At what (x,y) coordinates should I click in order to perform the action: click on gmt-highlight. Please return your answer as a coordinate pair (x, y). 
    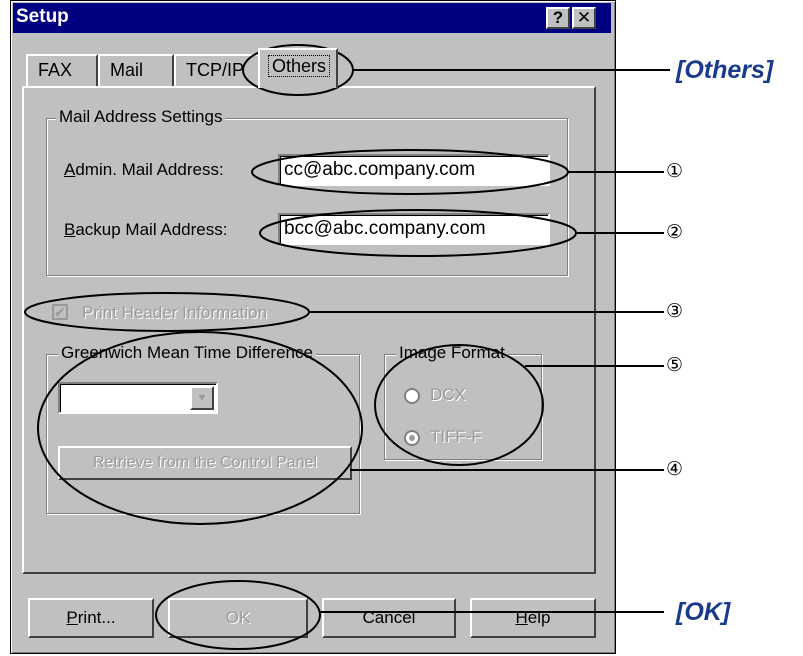
    Looking at the image, I should click on (200, 428).